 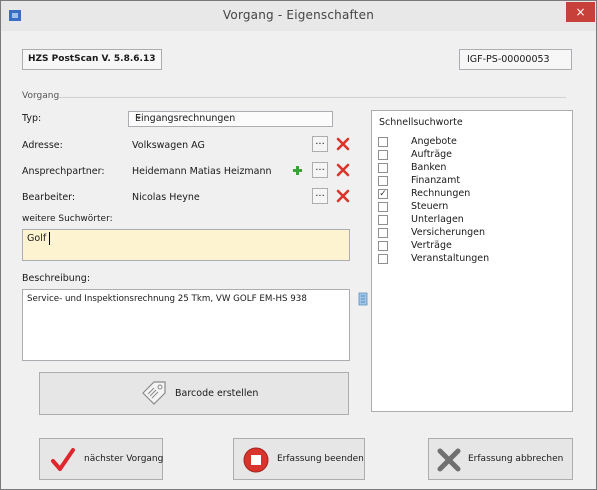 I want to click on next-button-label: nächster Vorgang, so click(x=124, y=459).